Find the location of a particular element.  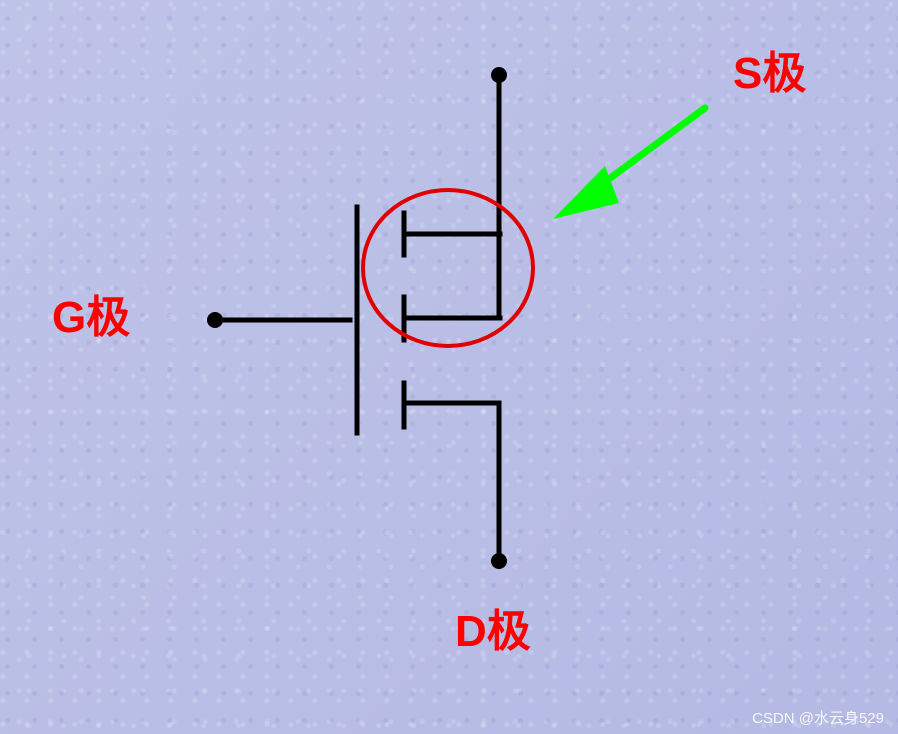

gate-terminal-dot is located at coordinates (215, 320).